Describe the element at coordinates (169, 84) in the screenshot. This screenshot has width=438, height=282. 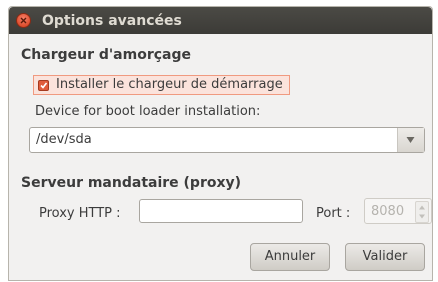
I see `install-bootloader-label: Installer le chargeur de démarrage` at that location.